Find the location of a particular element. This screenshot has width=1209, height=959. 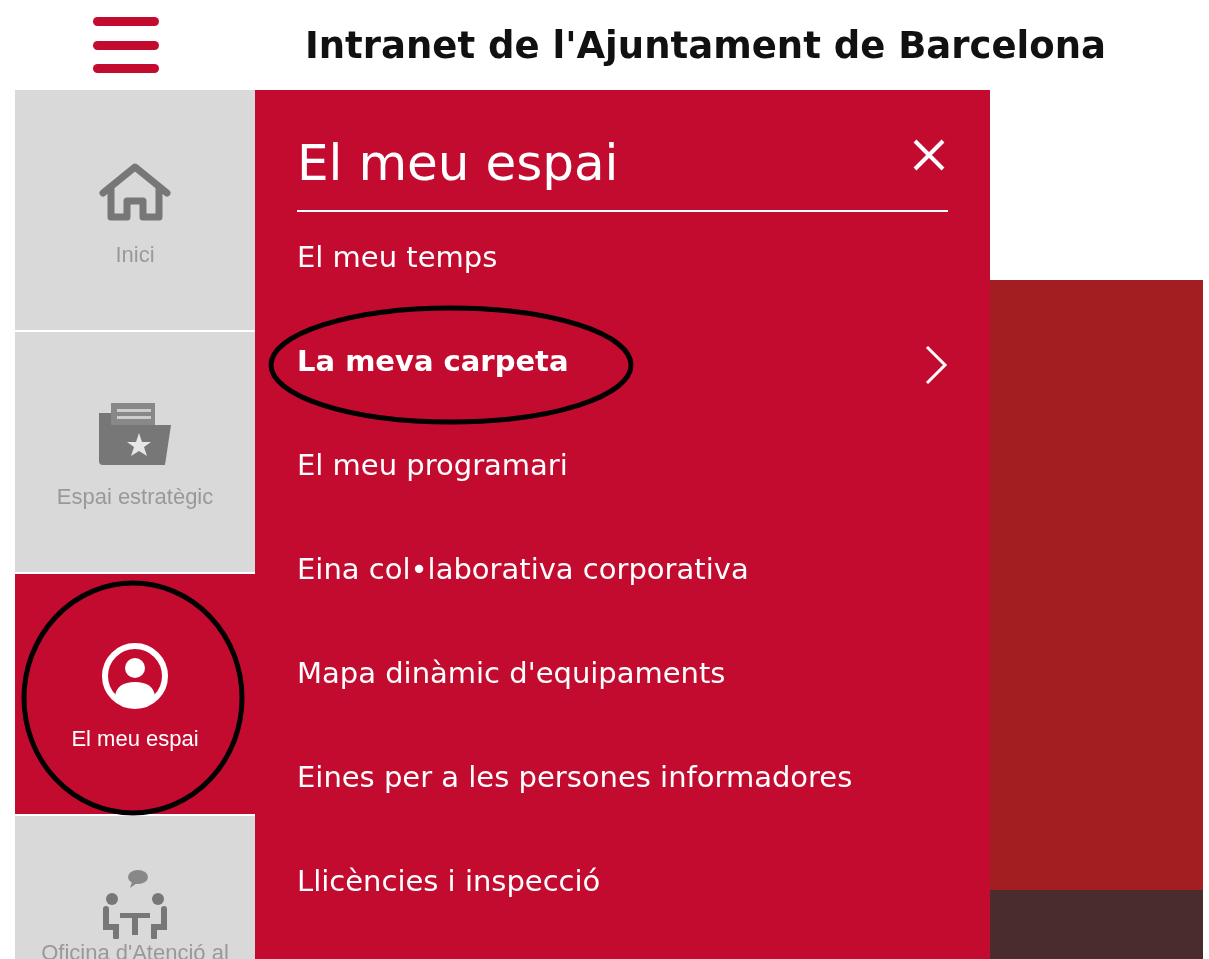

user-circle-icon is located at coordinates (135, 676).